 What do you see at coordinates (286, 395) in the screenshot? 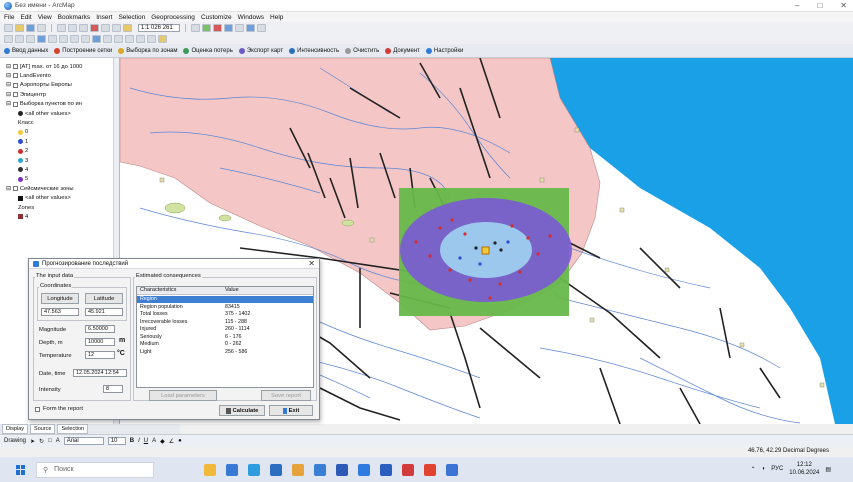
I see `save-report-button: Save report` at bounding box center [286, 395].